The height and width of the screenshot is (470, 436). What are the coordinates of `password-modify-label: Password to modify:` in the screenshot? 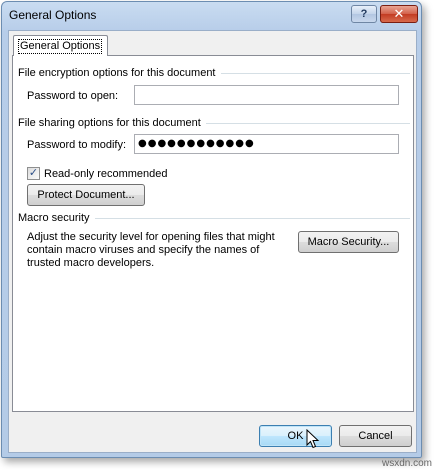 It's located at (77, 145).